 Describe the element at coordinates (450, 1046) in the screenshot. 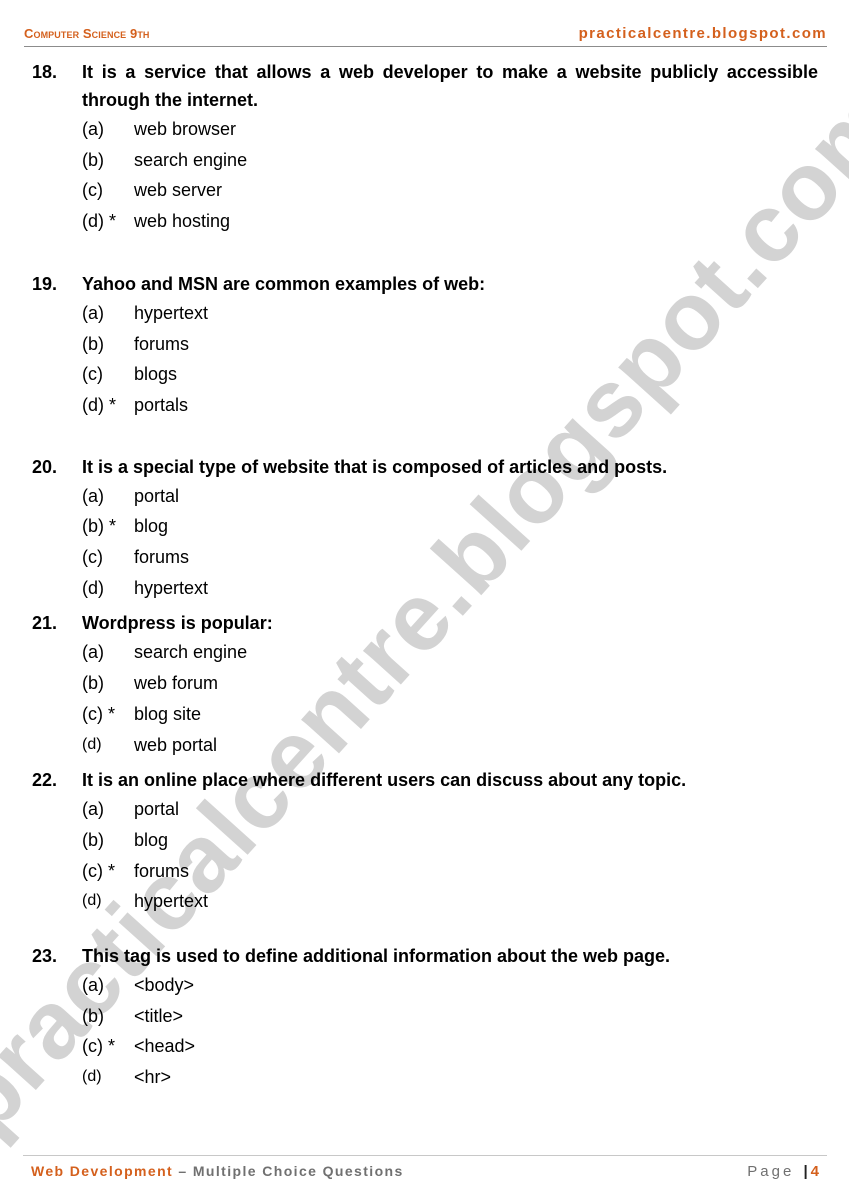

I see `option-c-correct: (c) * <head>` at that location.